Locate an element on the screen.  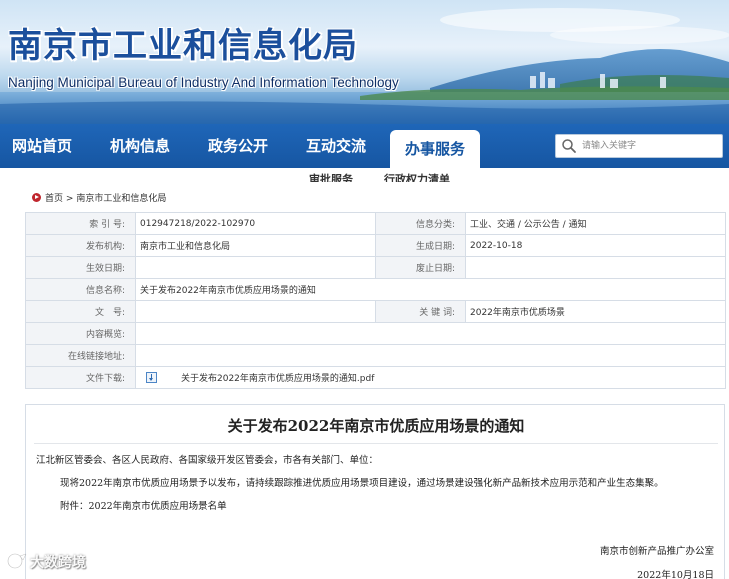
main-nav: 网站首页 机构信息 政务公开 互动交流 办事服务 is located at coordinates (364, 146).